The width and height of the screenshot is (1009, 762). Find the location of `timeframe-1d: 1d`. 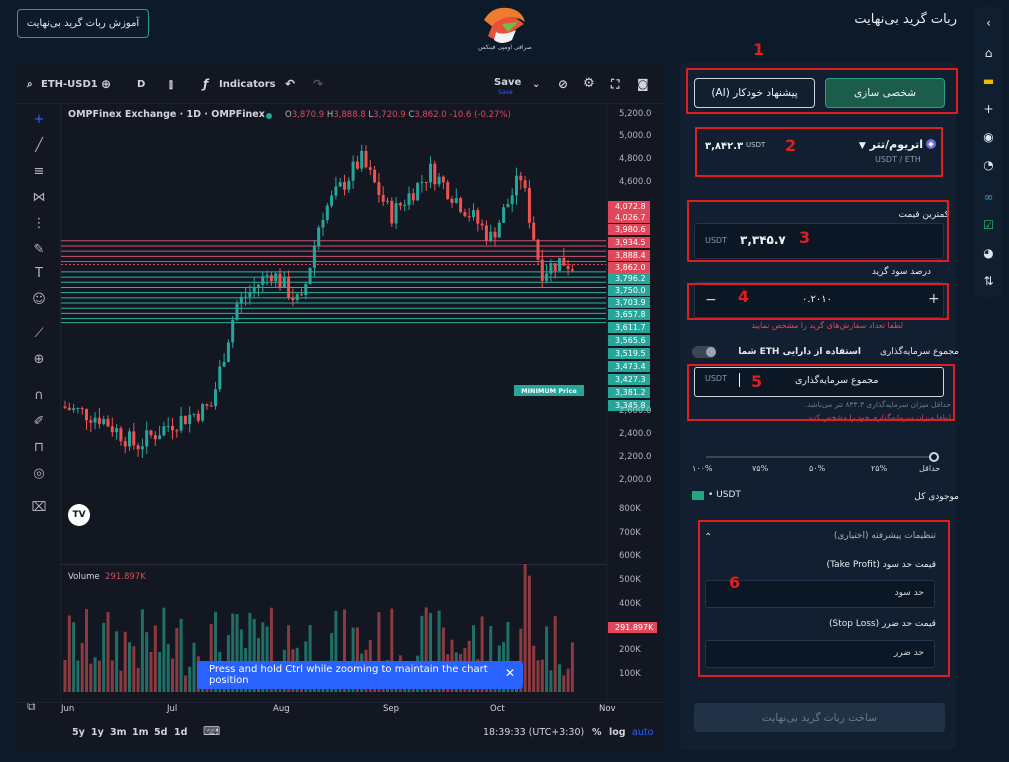

timeframe-1d: 1d is located at coordinates (180, 732).